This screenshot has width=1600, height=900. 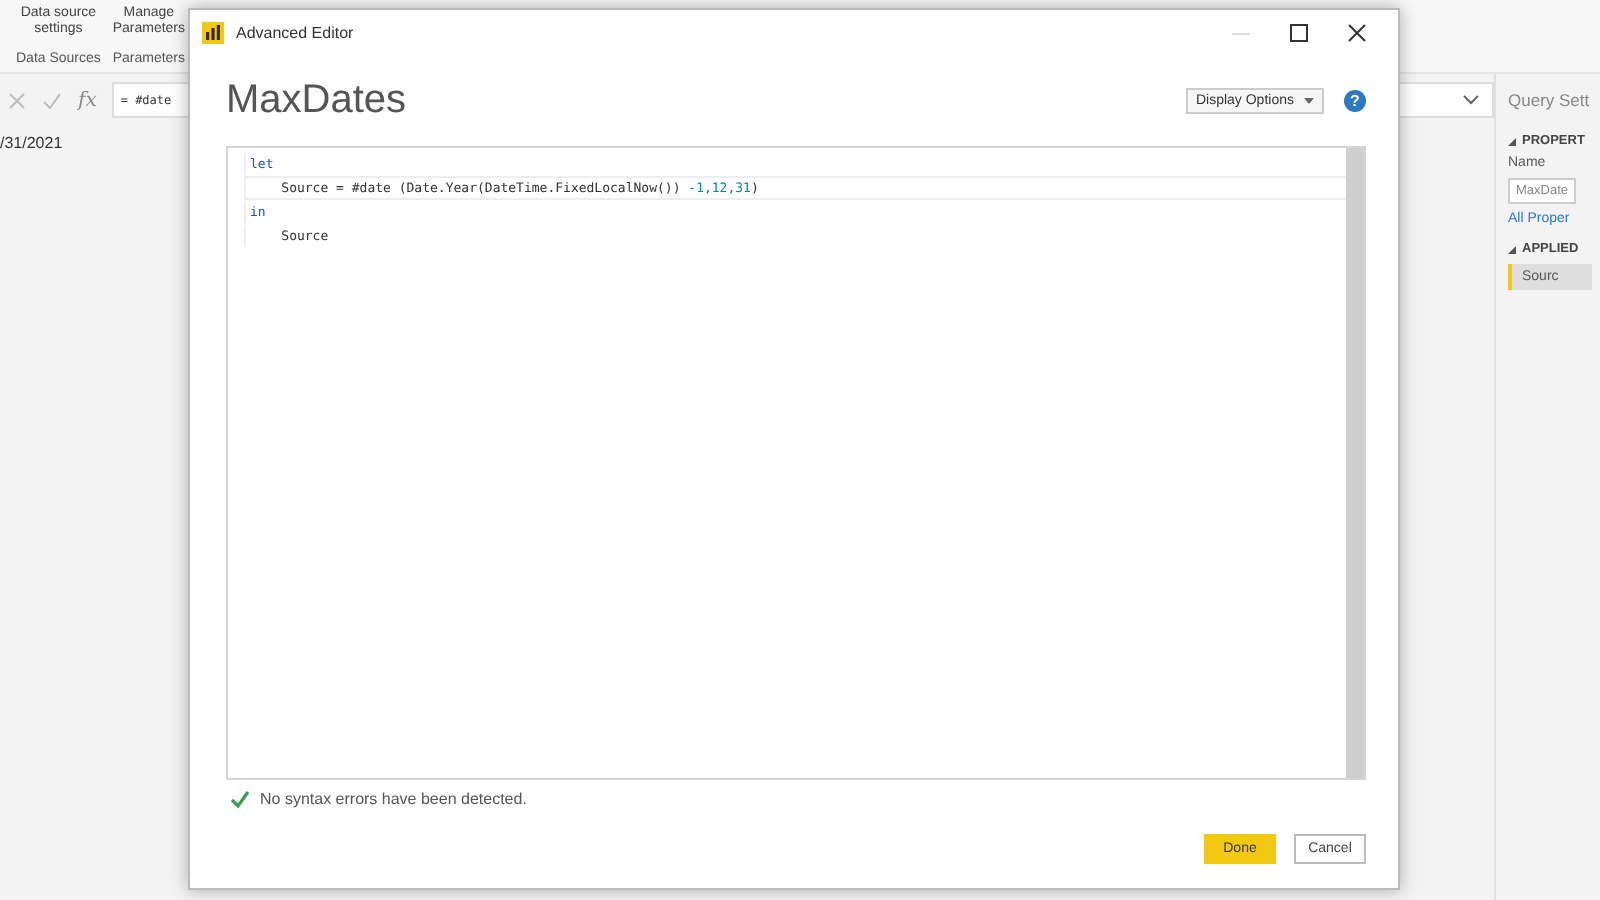 What do you see at coordinates (316, 100) in the screenshot?
I see `query-name-heading: MaxDates` at bounding box center [316, 100].